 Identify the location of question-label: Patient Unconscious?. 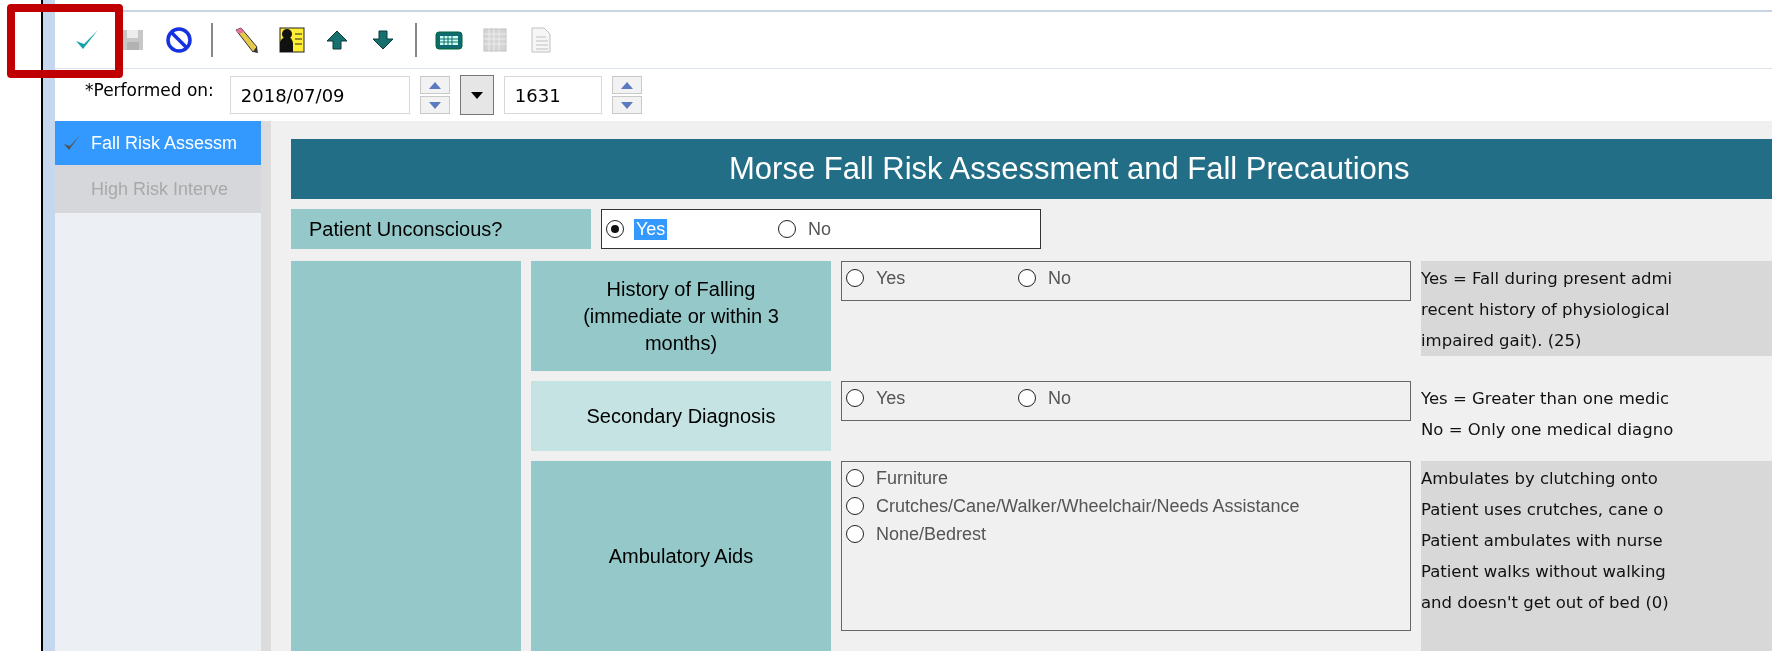
(441, 229).